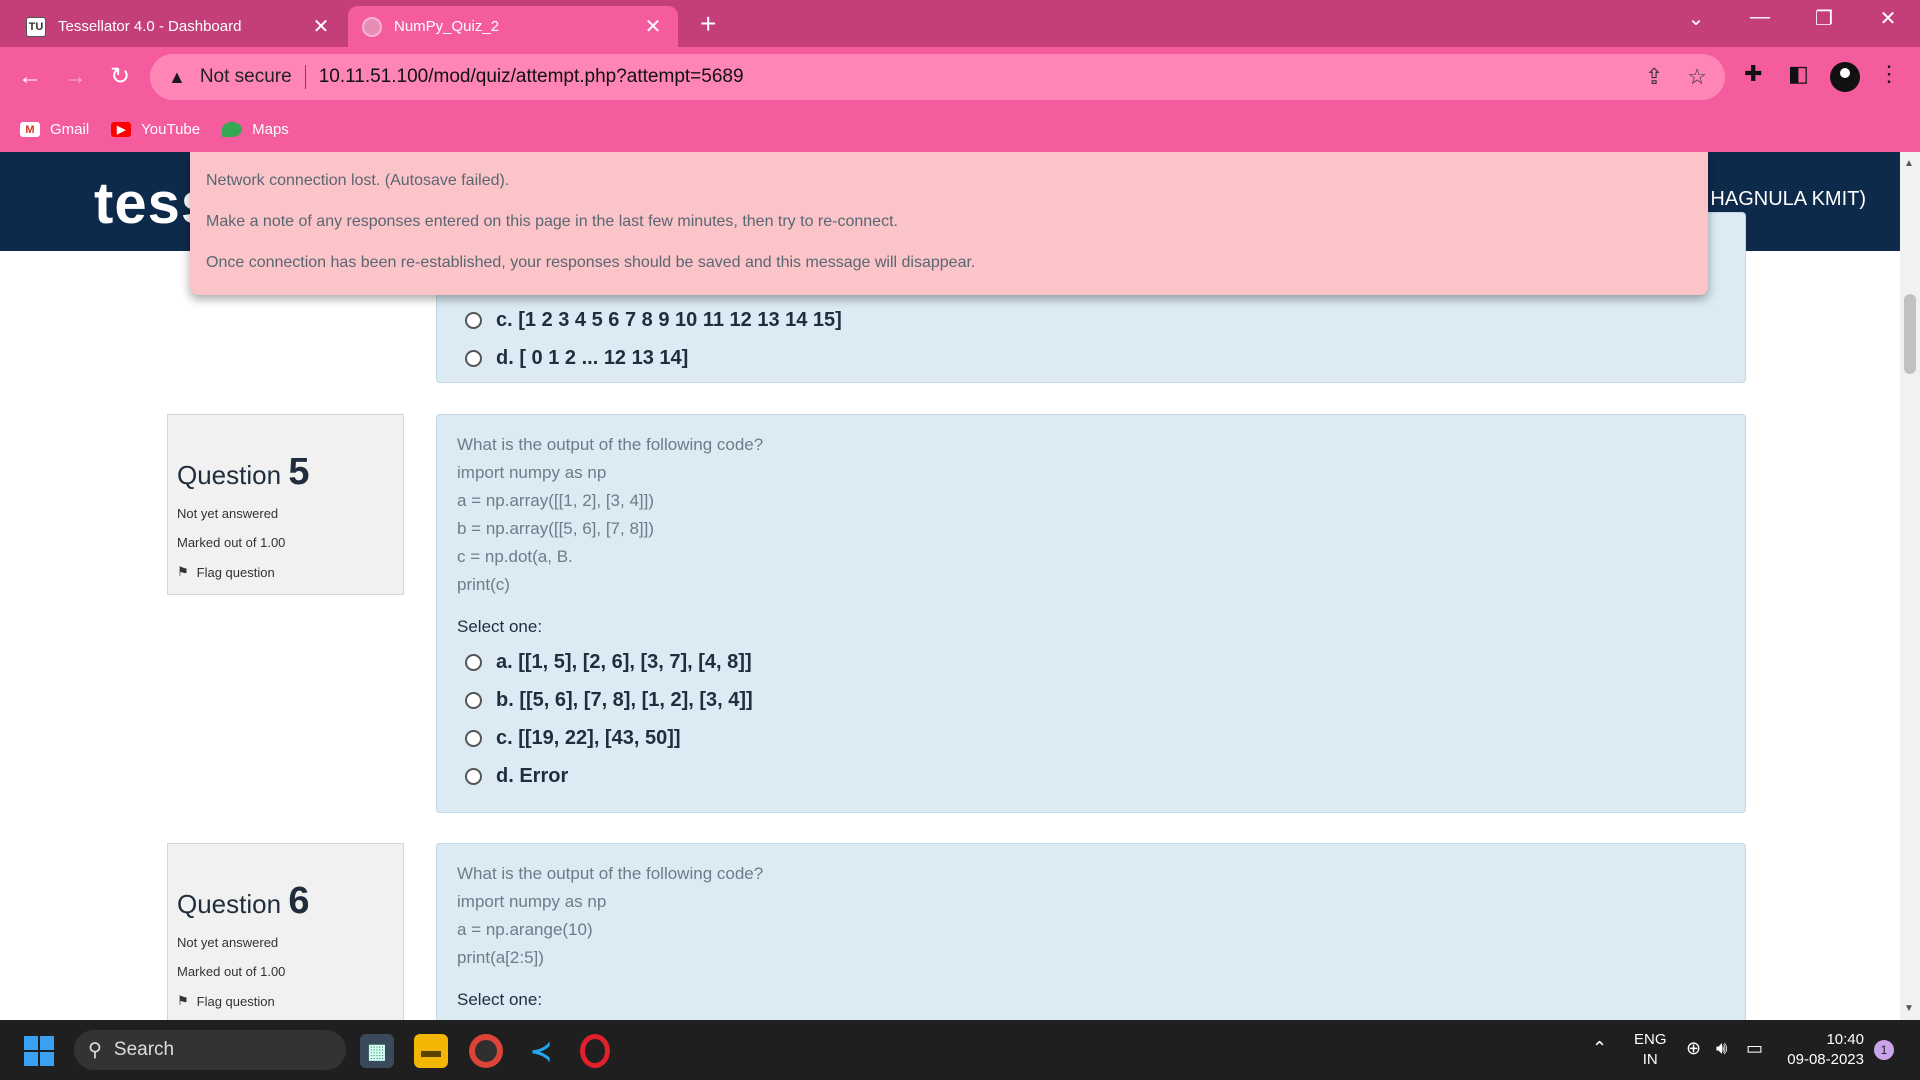  Describe the element at coordinates (377, 1051) in the screenshot. I see `calculator-icon: ▦` at that location.